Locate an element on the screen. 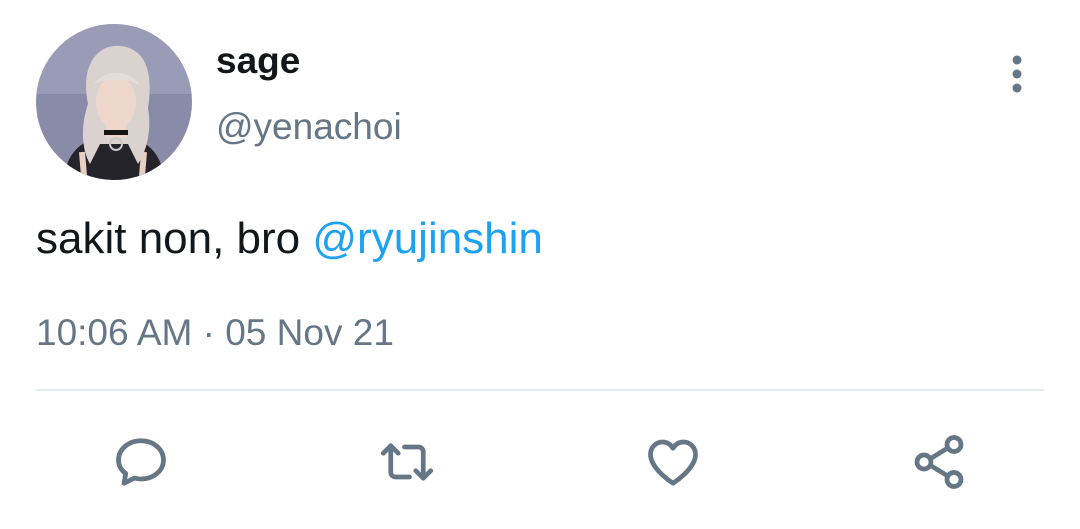 The height and width of the screenshot is (529, 1080). tweet-timestamp: 10:06 AM · 05 Nov 21 is located at coordinates (215, 333).